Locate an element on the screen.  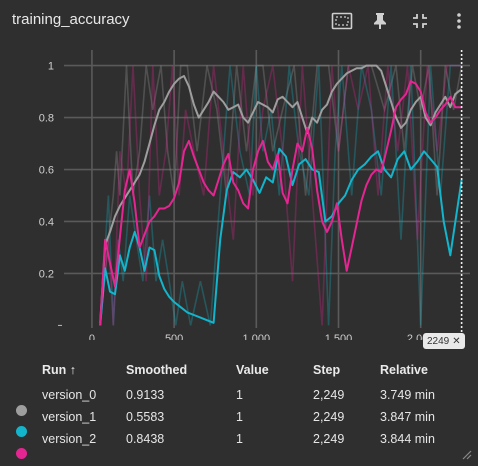
smoothed-value: 0.5583 is located at coordinates (145, 417).